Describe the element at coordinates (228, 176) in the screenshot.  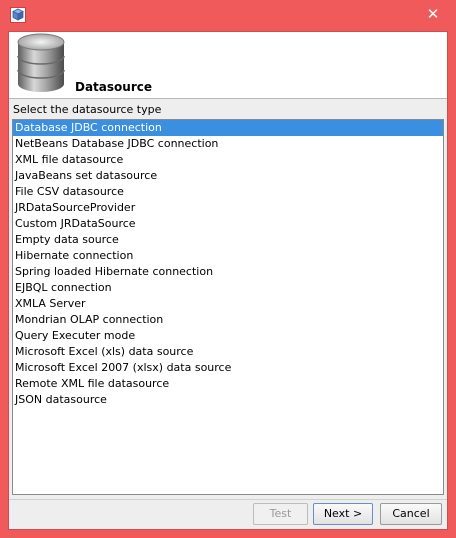
I see `datasource-type-item: JavaBeans set datasource` at that location.